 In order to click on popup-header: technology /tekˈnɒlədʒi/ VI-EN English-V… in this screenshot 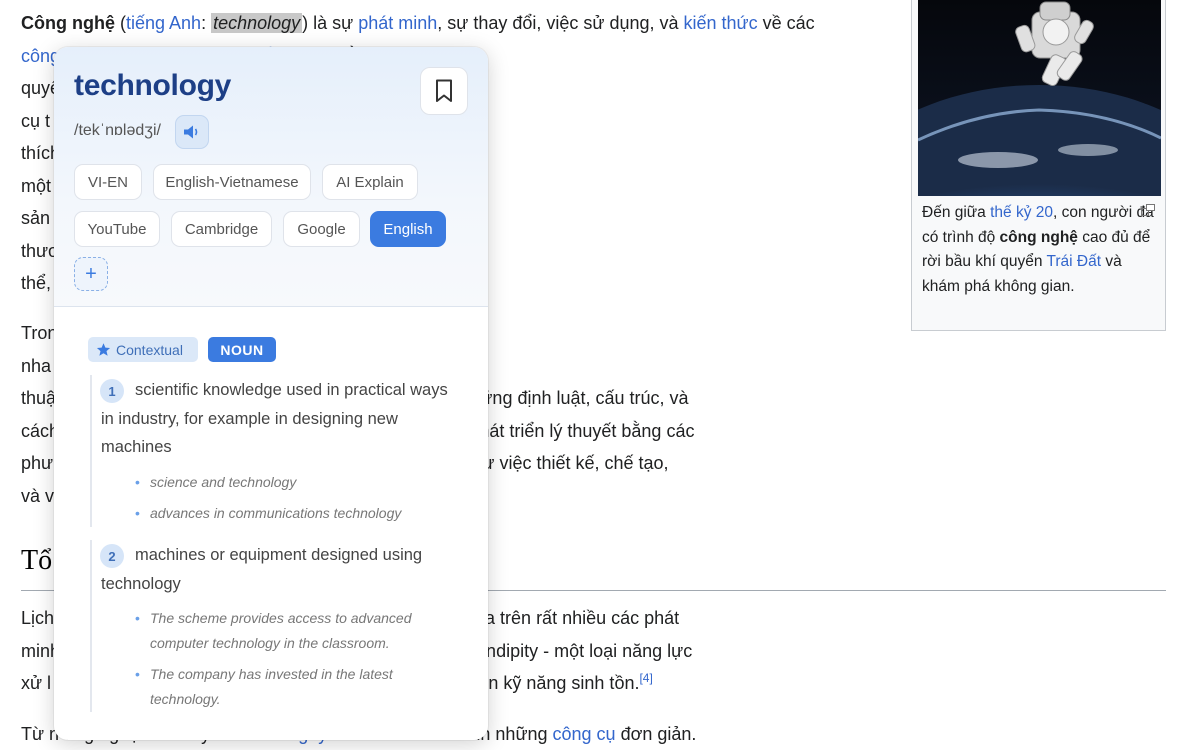, I will do `click(271, 177)`.